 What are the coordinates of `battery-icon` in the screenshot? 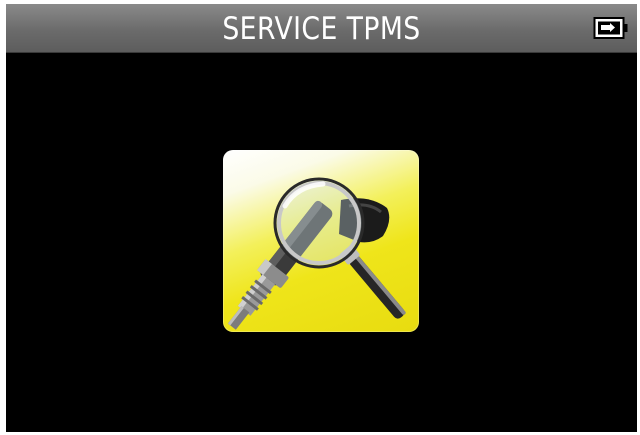 It's located at (610, 28).